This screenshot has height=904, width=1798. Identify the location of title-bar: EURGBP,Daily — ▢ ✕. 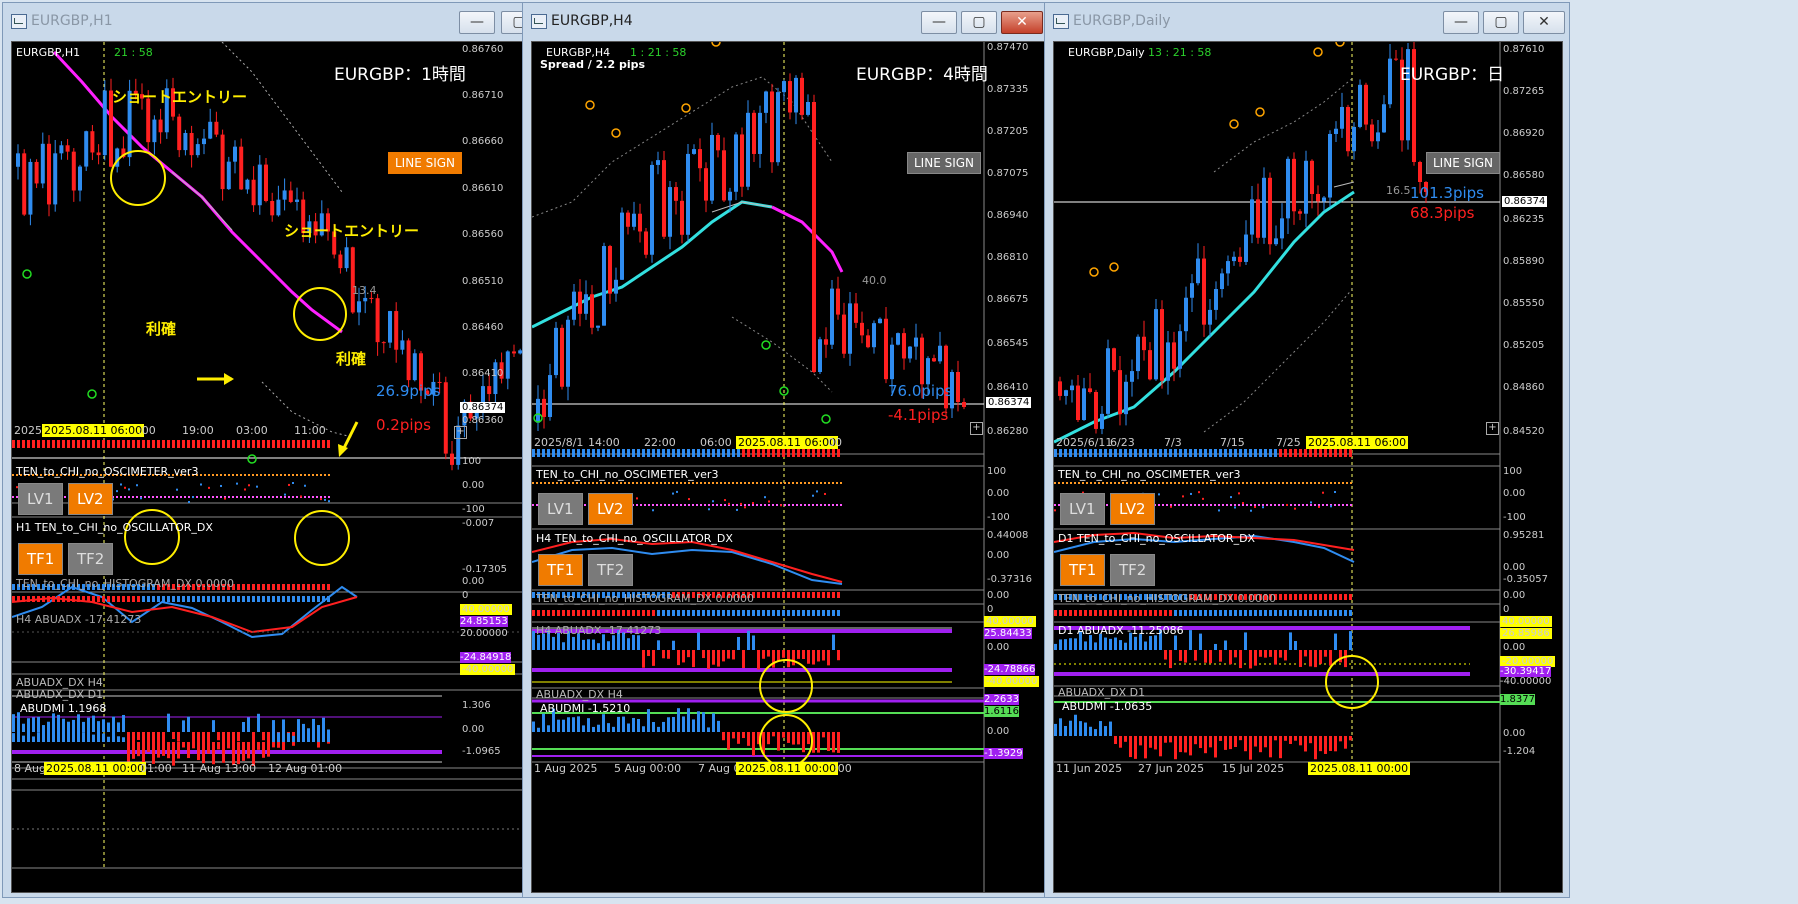
(1307, 21).